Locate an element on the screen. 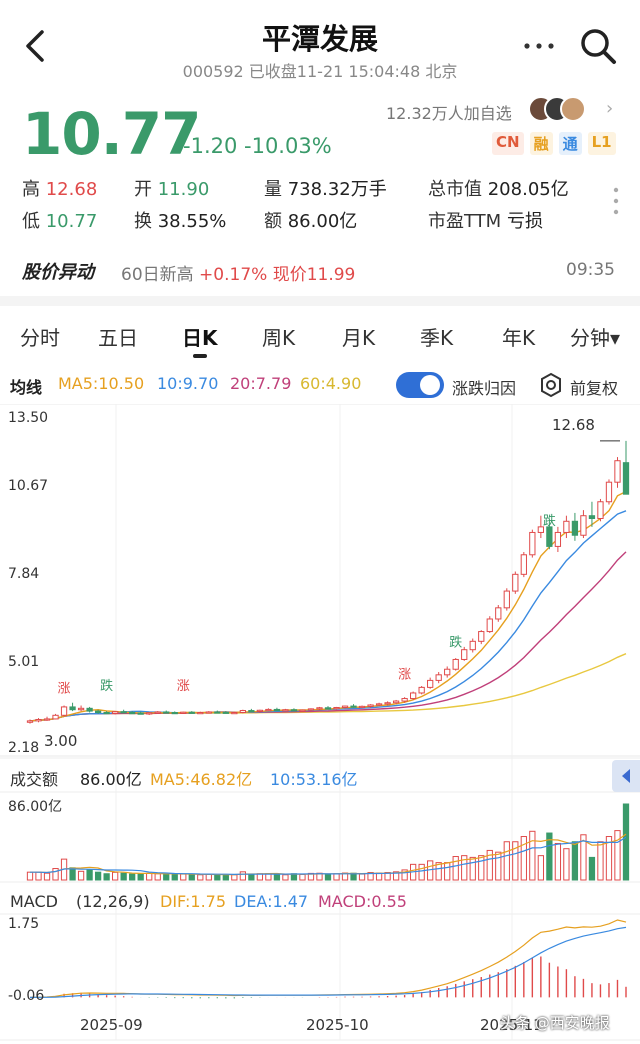 This screenshot has width=640, height=1044. watchlist-count: 12.32万人加自选 is located at coordinates (449, 112).